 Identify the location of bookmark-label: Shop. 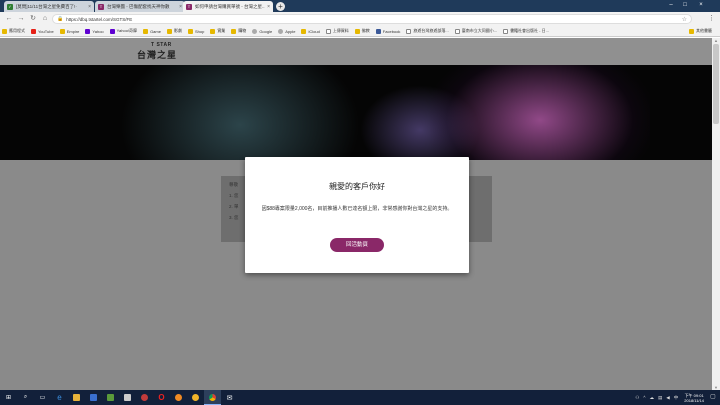
(199, 31).